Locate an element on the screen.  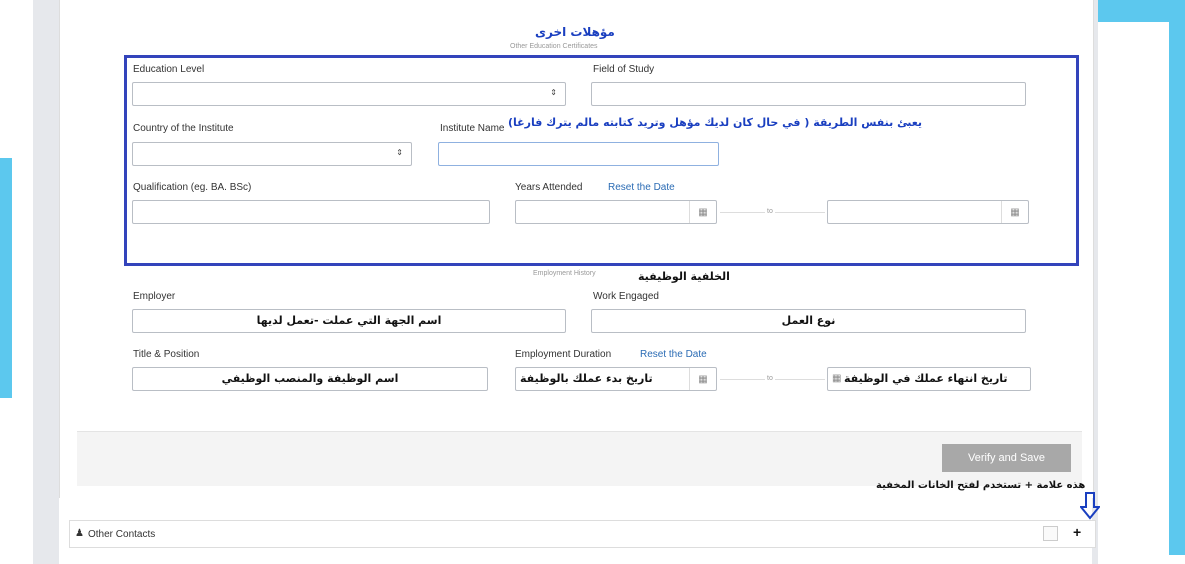
employment-start-value: تاريخ بدء عملك بالوظيفة is located at coordinates (586, 378).